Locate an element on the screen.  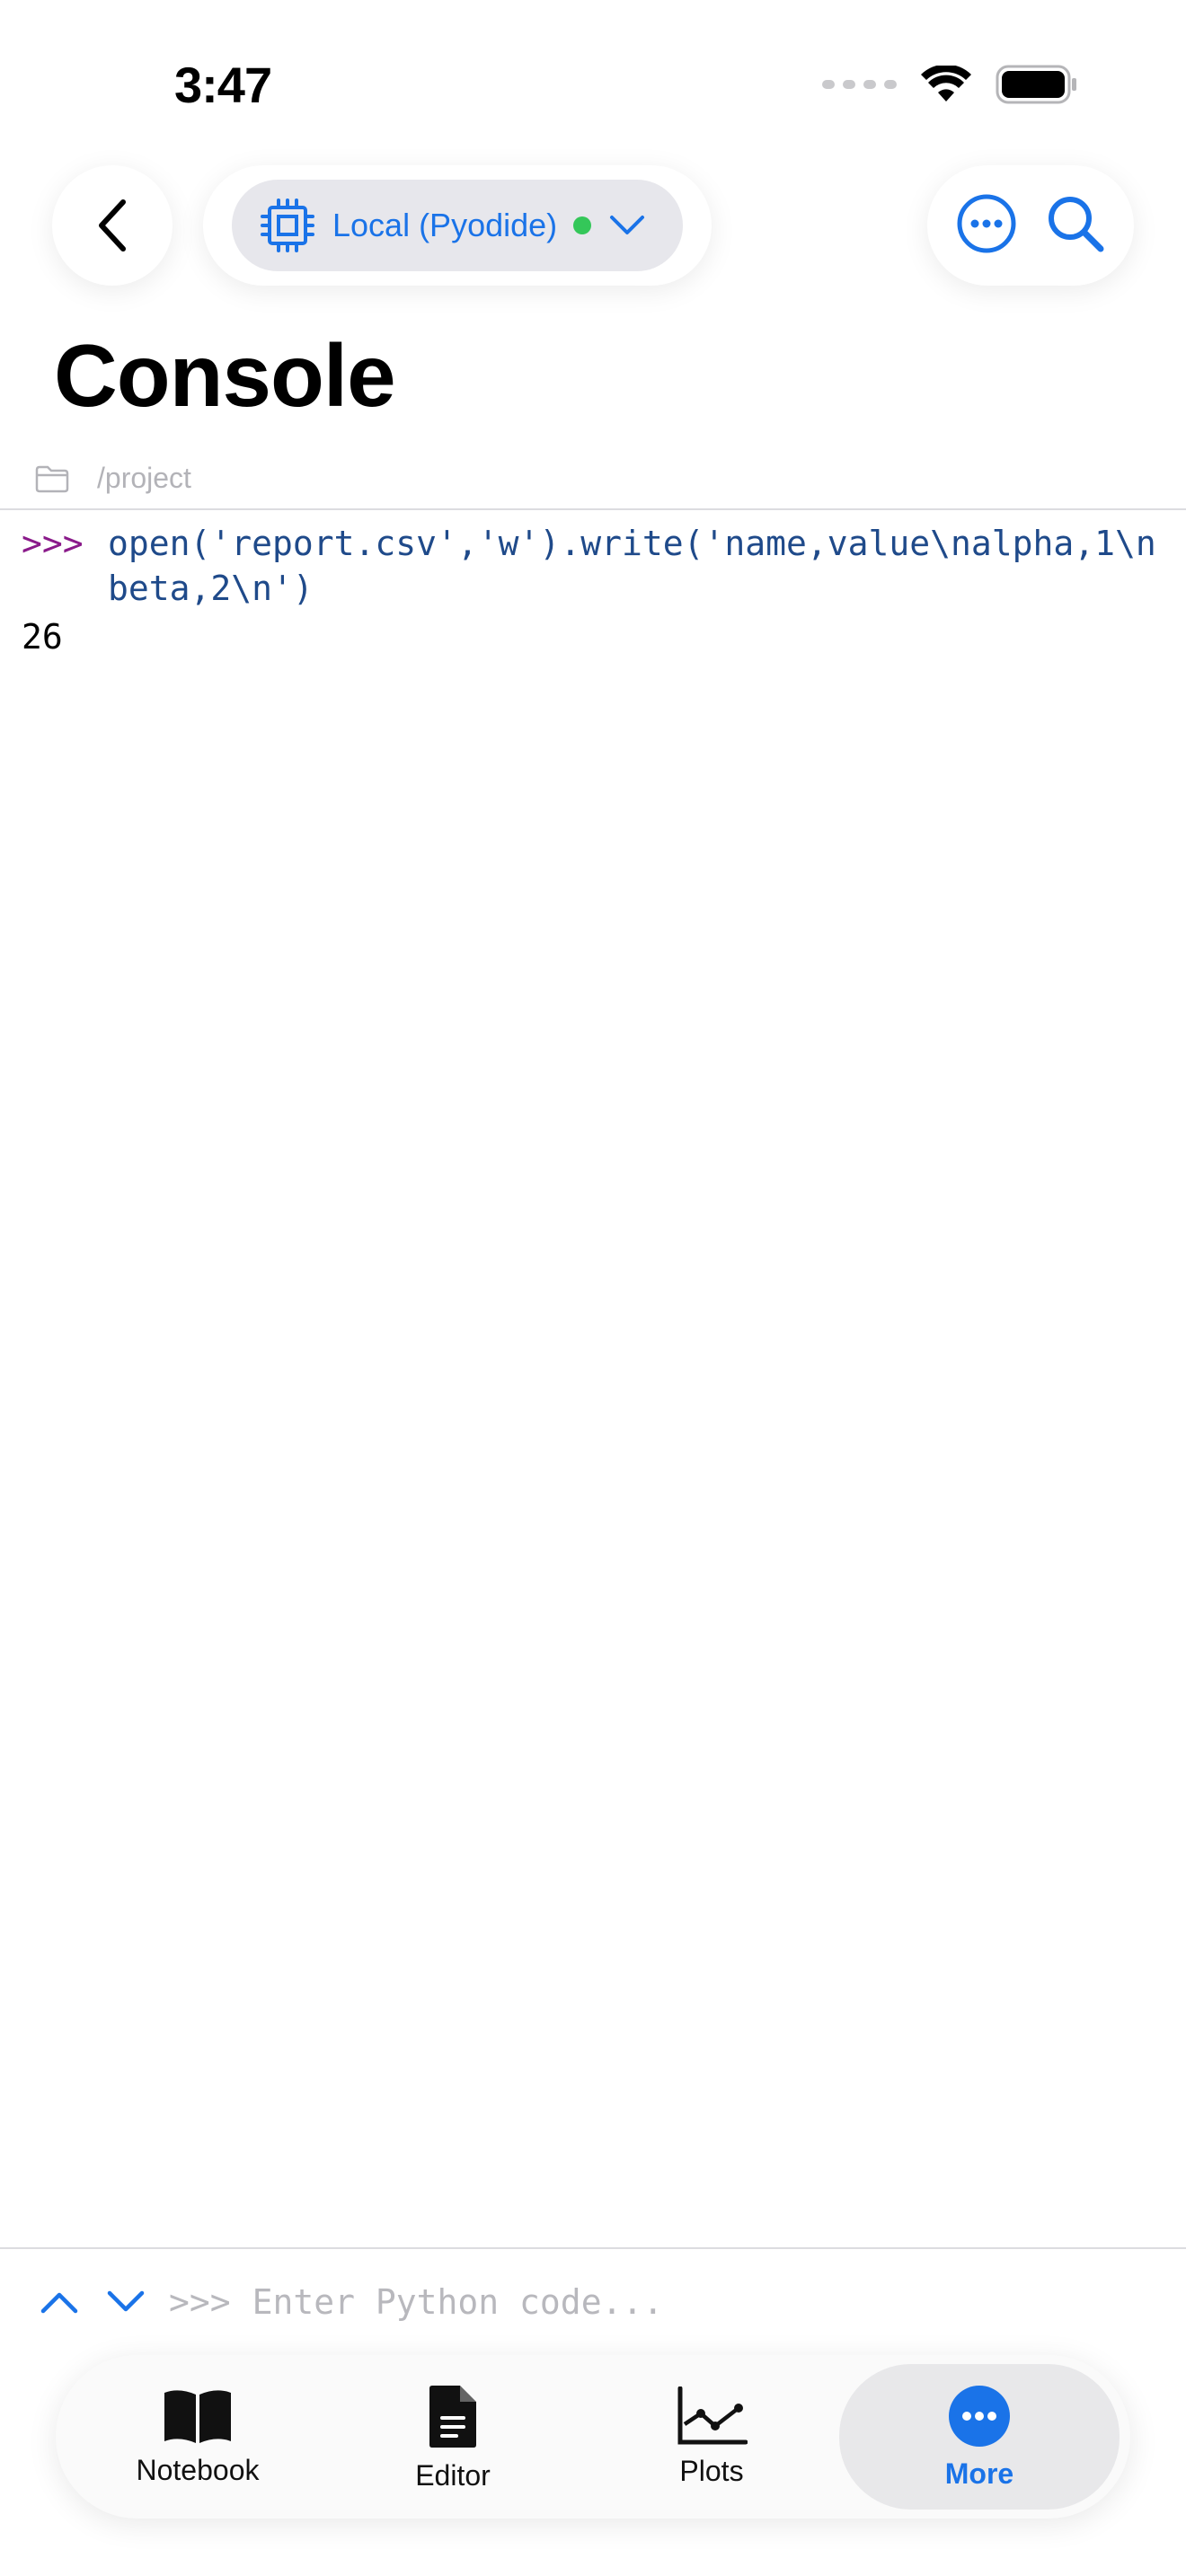
tab-editor: Editor is located at coordinates (452, 2437).